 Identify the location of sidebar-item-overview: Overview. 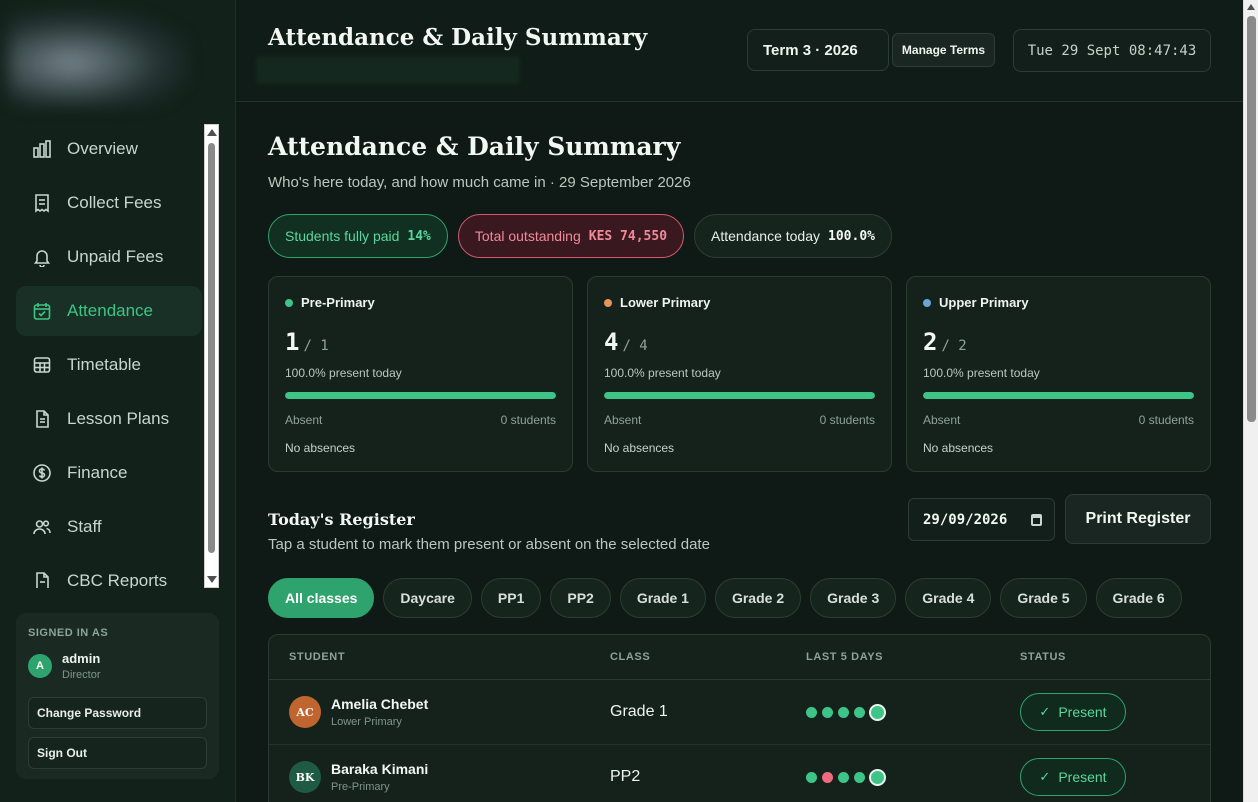
(109, 149).